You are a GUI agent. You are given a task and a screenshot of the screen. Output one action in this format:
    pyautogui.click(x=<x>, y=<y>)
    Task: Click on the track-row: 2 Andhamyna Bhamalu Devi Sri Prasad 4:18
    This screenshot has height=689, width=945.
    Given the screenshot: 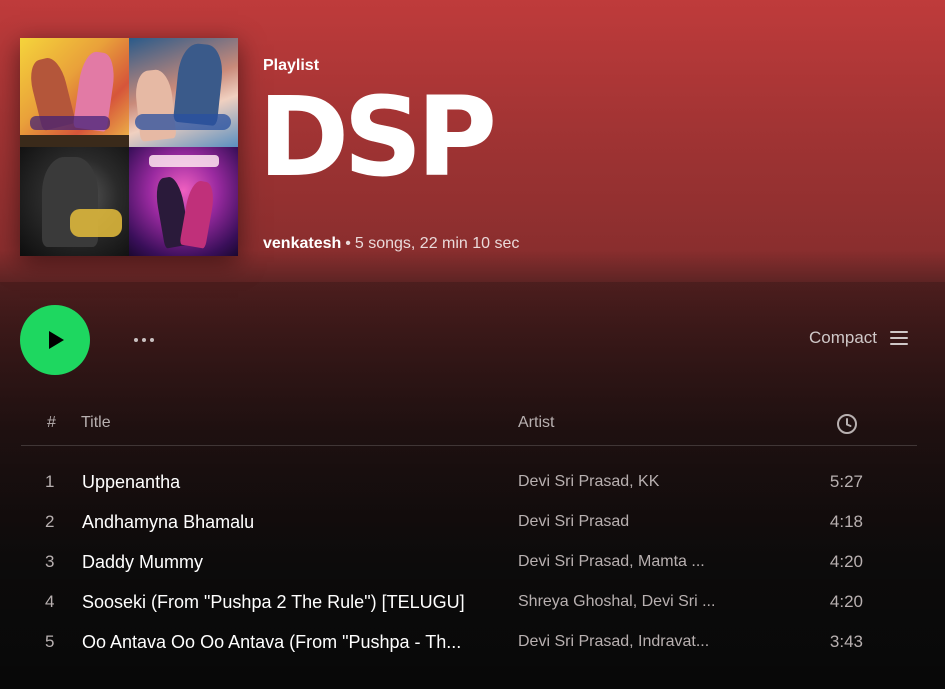 What is the action you would take?
    pyautogui.click(x=469, y=522)
    